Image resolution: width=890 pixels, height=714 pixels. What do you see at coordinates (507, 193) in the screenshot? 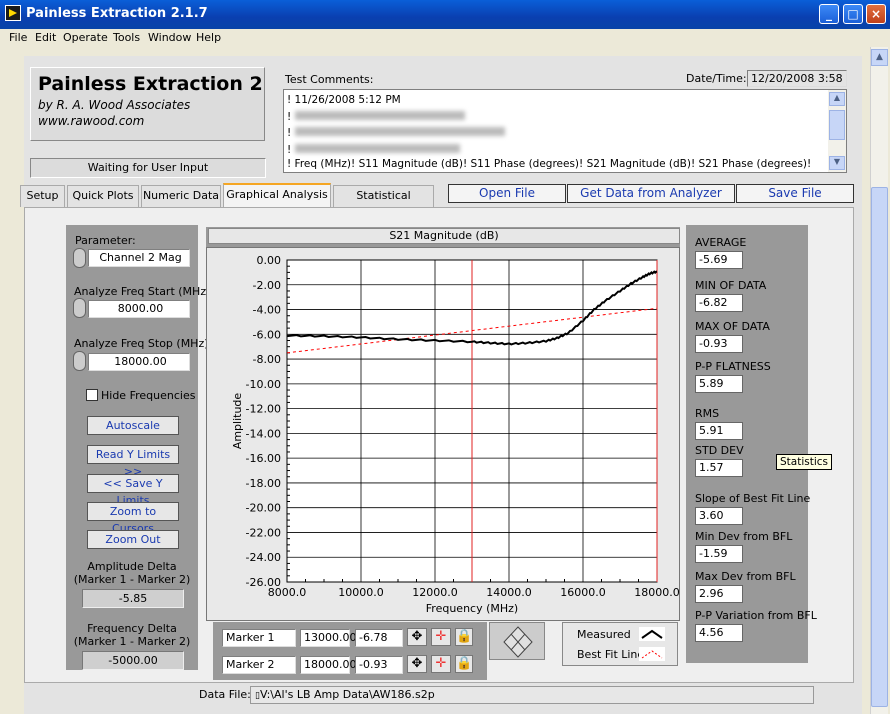
I see `open-file-button: Open File` at bounding box center [507, 193].